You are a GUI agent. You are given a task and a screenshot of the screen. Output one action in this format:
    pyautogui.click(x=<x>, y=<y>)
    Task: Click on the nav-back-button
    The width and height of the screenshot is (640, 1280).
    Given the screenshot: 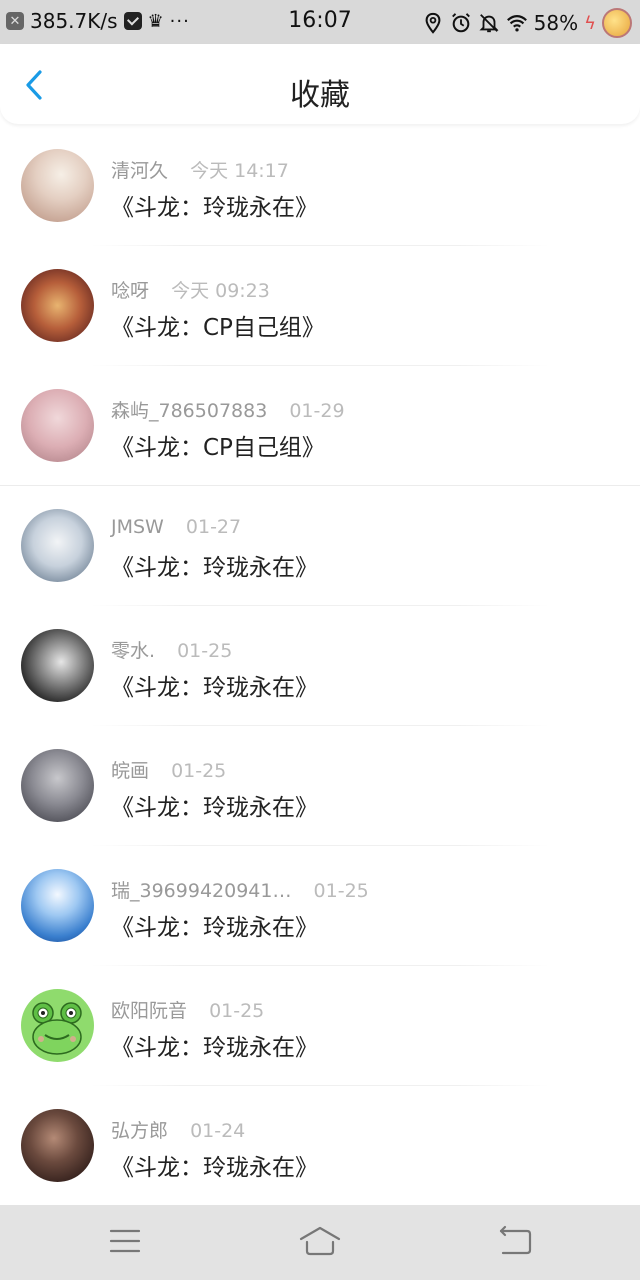 What is the action you would take?
    pyautogui.click(x=515, y=1241)
    